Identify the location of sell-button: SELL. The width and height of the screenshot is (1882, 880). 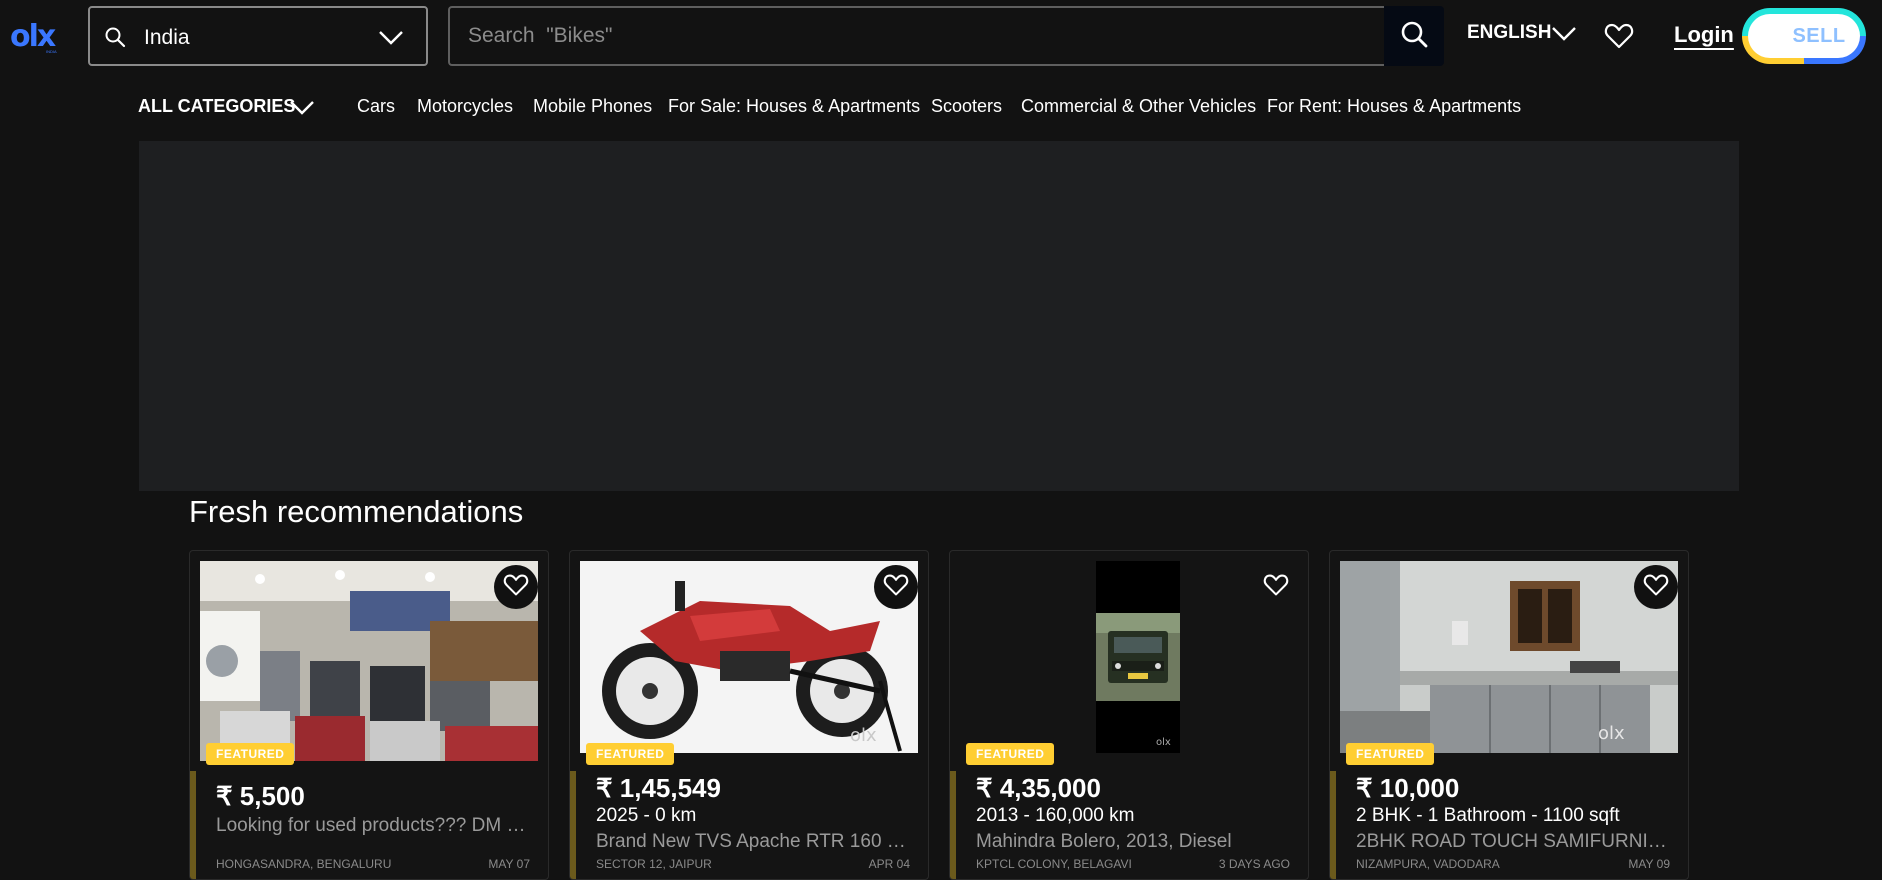
(1804, 36).